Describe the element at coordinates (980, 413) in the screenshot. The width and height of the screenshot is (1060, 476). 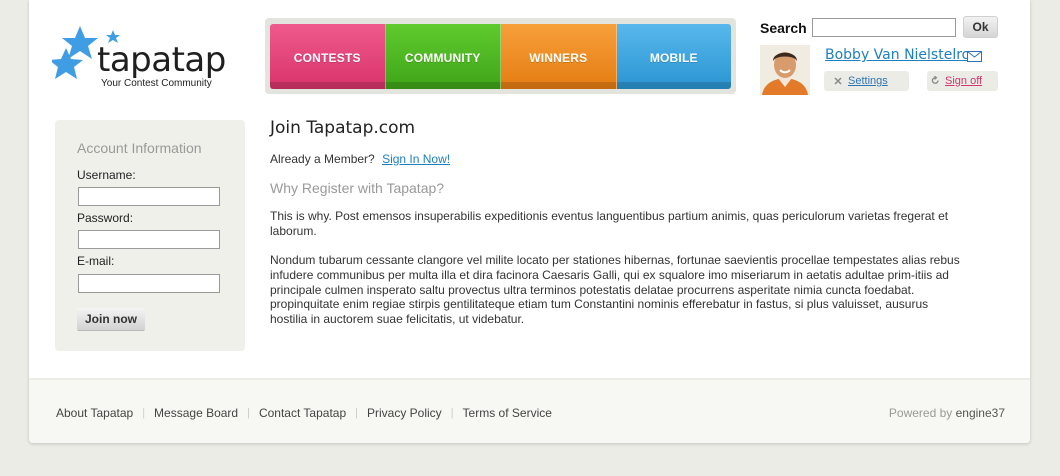
I see `powered-brand-link: engine37` at that location.